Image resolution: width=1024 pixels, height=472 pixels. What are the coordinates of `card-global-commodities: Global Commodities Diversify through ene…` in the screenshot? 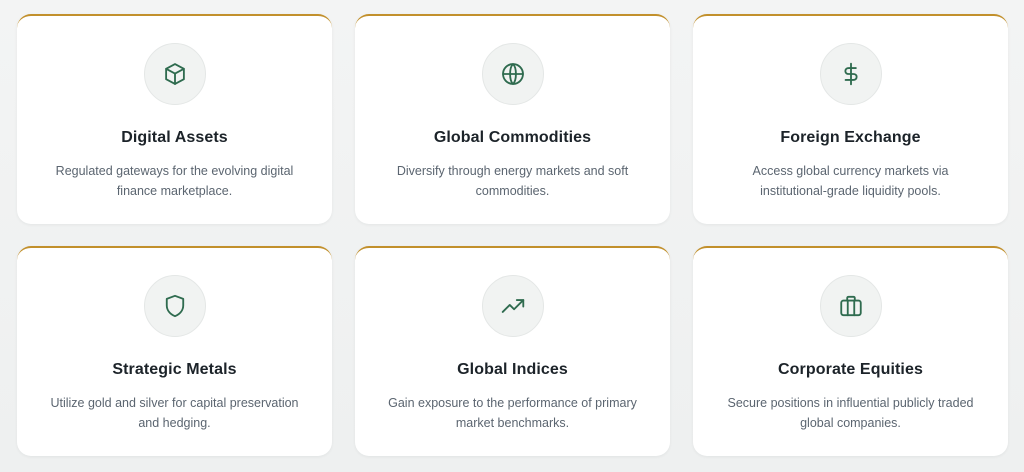 It's located at (512, 119).